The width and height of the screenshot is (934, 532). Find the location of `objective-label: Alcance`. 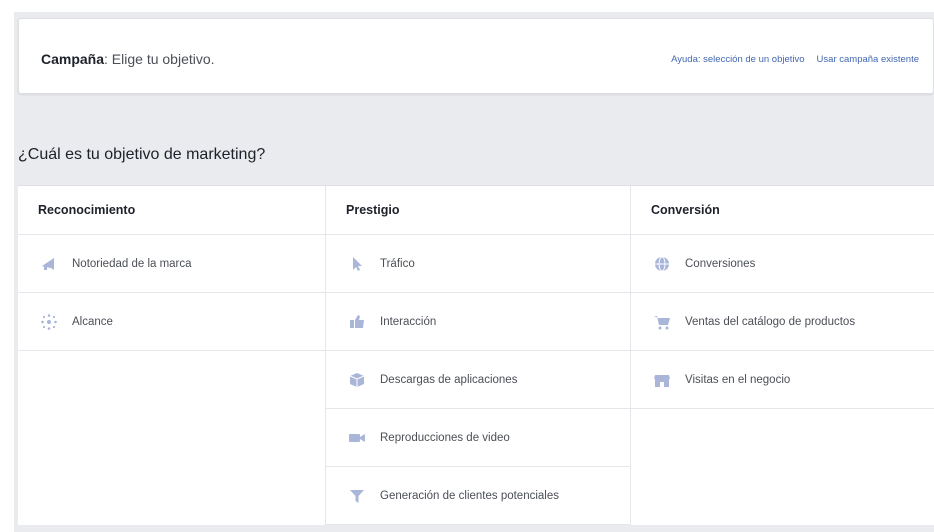

objective-label: Alcance is located at coordinates (92, 321).